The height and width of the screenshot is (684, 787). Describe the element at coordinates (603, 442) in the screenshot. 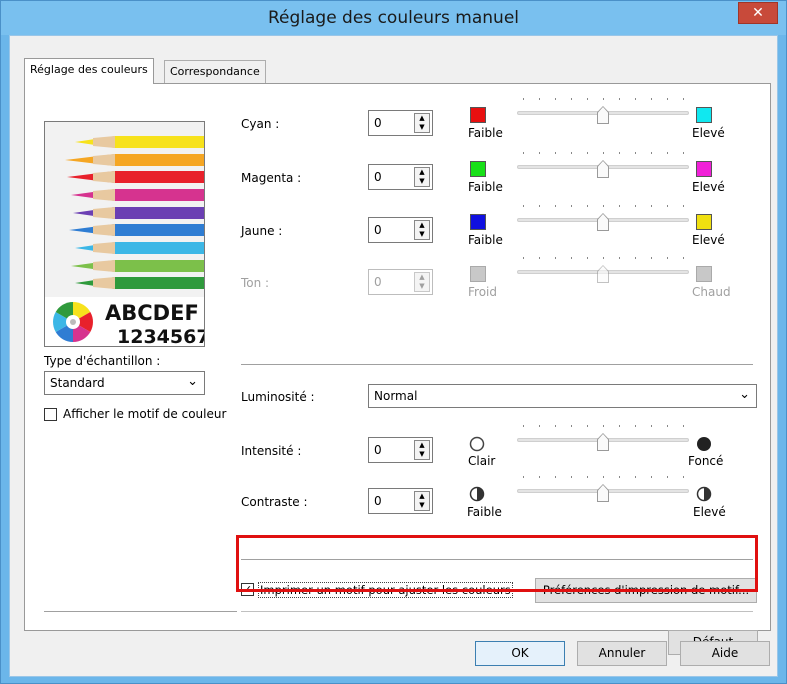

I see `intensity-slider-thumb` at that location.